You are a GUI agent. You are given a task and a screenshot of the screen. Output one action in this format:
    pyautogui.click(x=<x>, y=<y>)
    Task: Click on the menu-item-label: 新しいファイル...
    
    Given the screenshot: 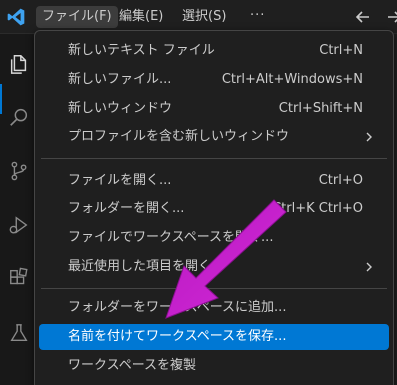 What is the action you would take?
    pyautogui.click(x=120, y=79)
    